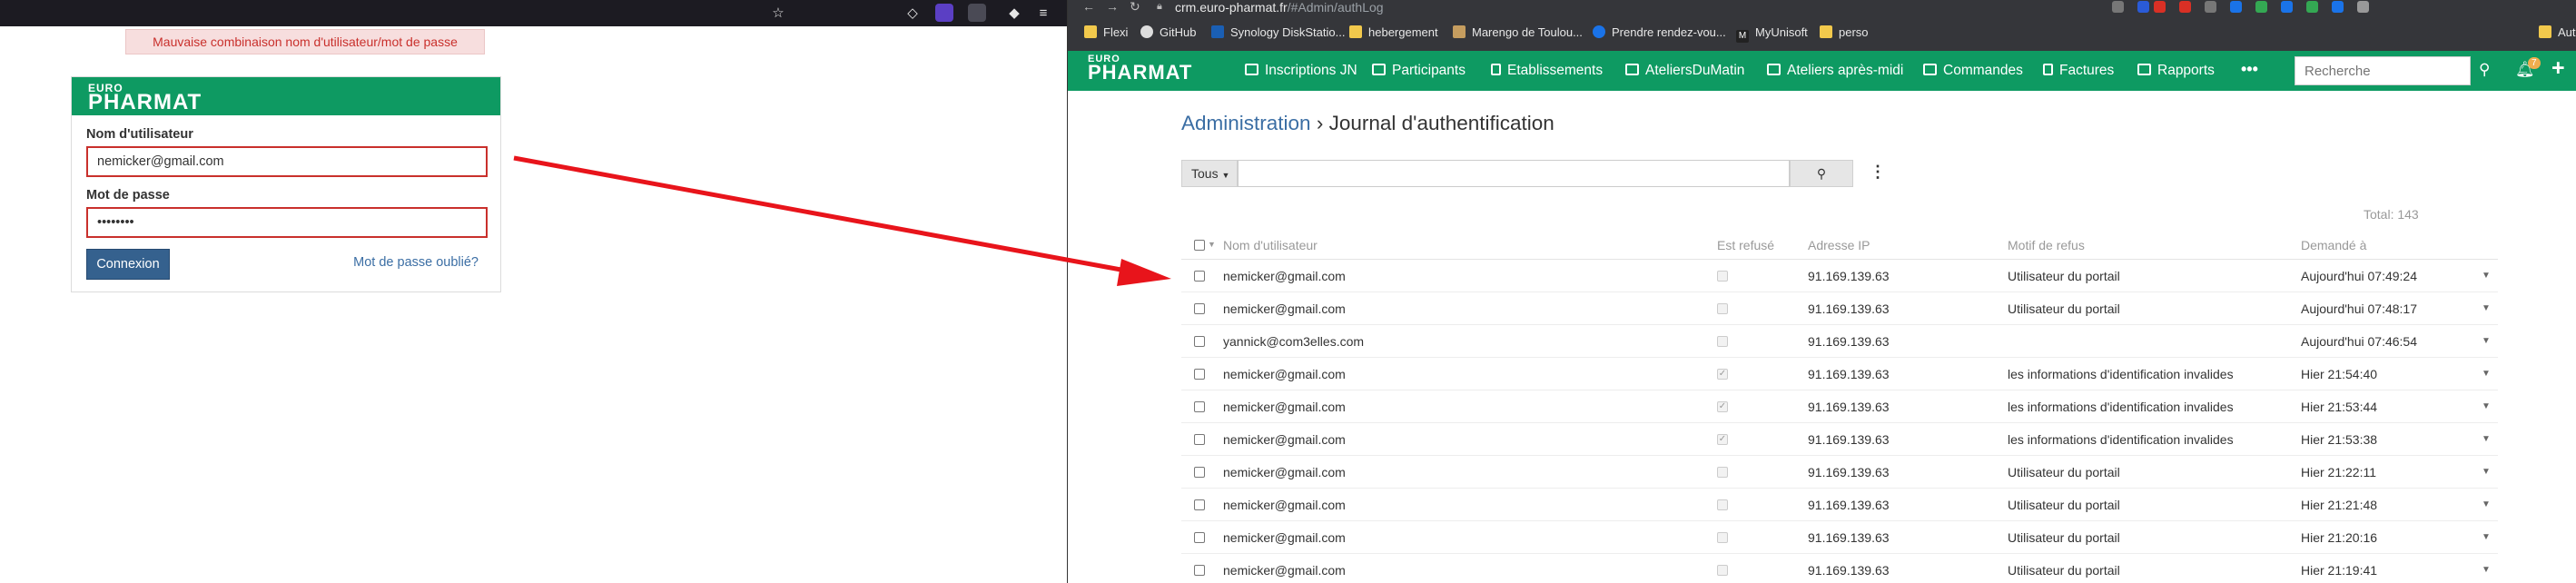  What do you see at coordinates (128, 265) in the screenshot?
I see `login-button: Connexion` at bounding box center [128, 265].